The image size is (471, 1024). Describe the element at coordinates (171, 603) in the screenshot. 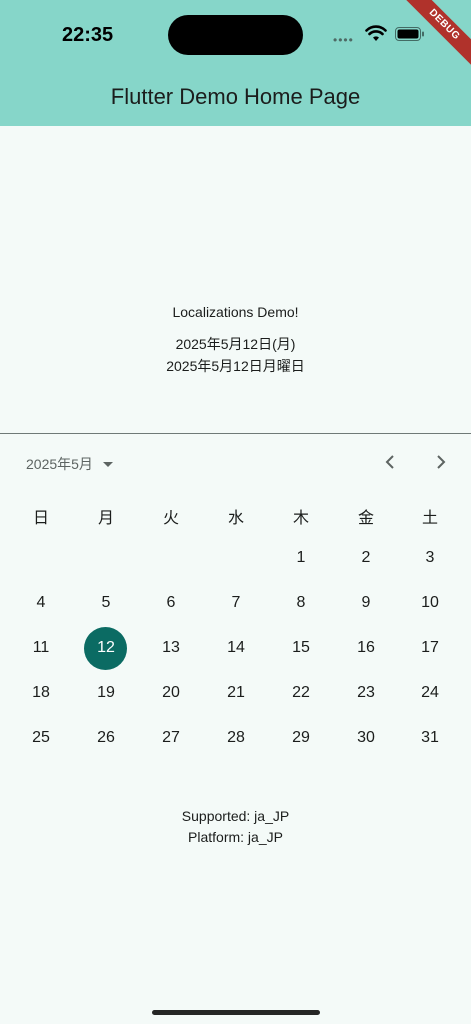

I see `calendar-day: 6` at that location.